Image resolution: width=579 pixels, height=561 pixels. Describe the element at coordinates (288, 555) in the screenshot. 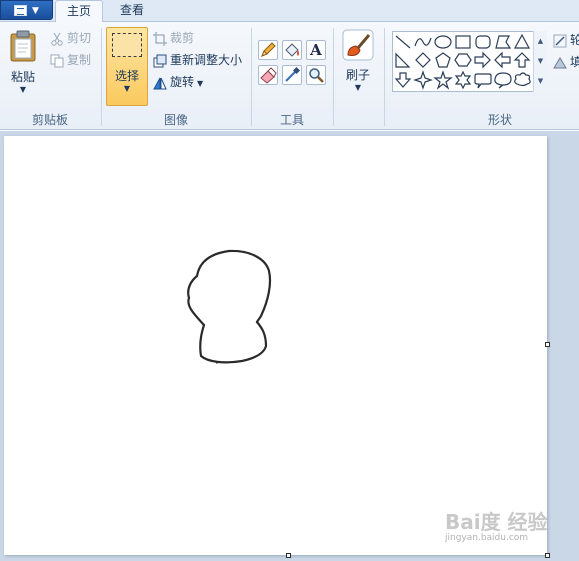

I see `resize-handle-bottom` at that location.